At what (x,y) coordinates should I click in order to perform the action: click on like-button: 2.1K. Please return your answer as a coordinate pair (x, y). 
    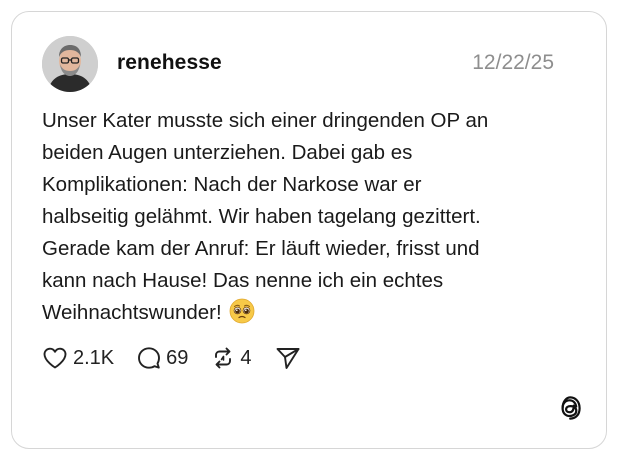
    Looking at the image, I should click on (78, 358).